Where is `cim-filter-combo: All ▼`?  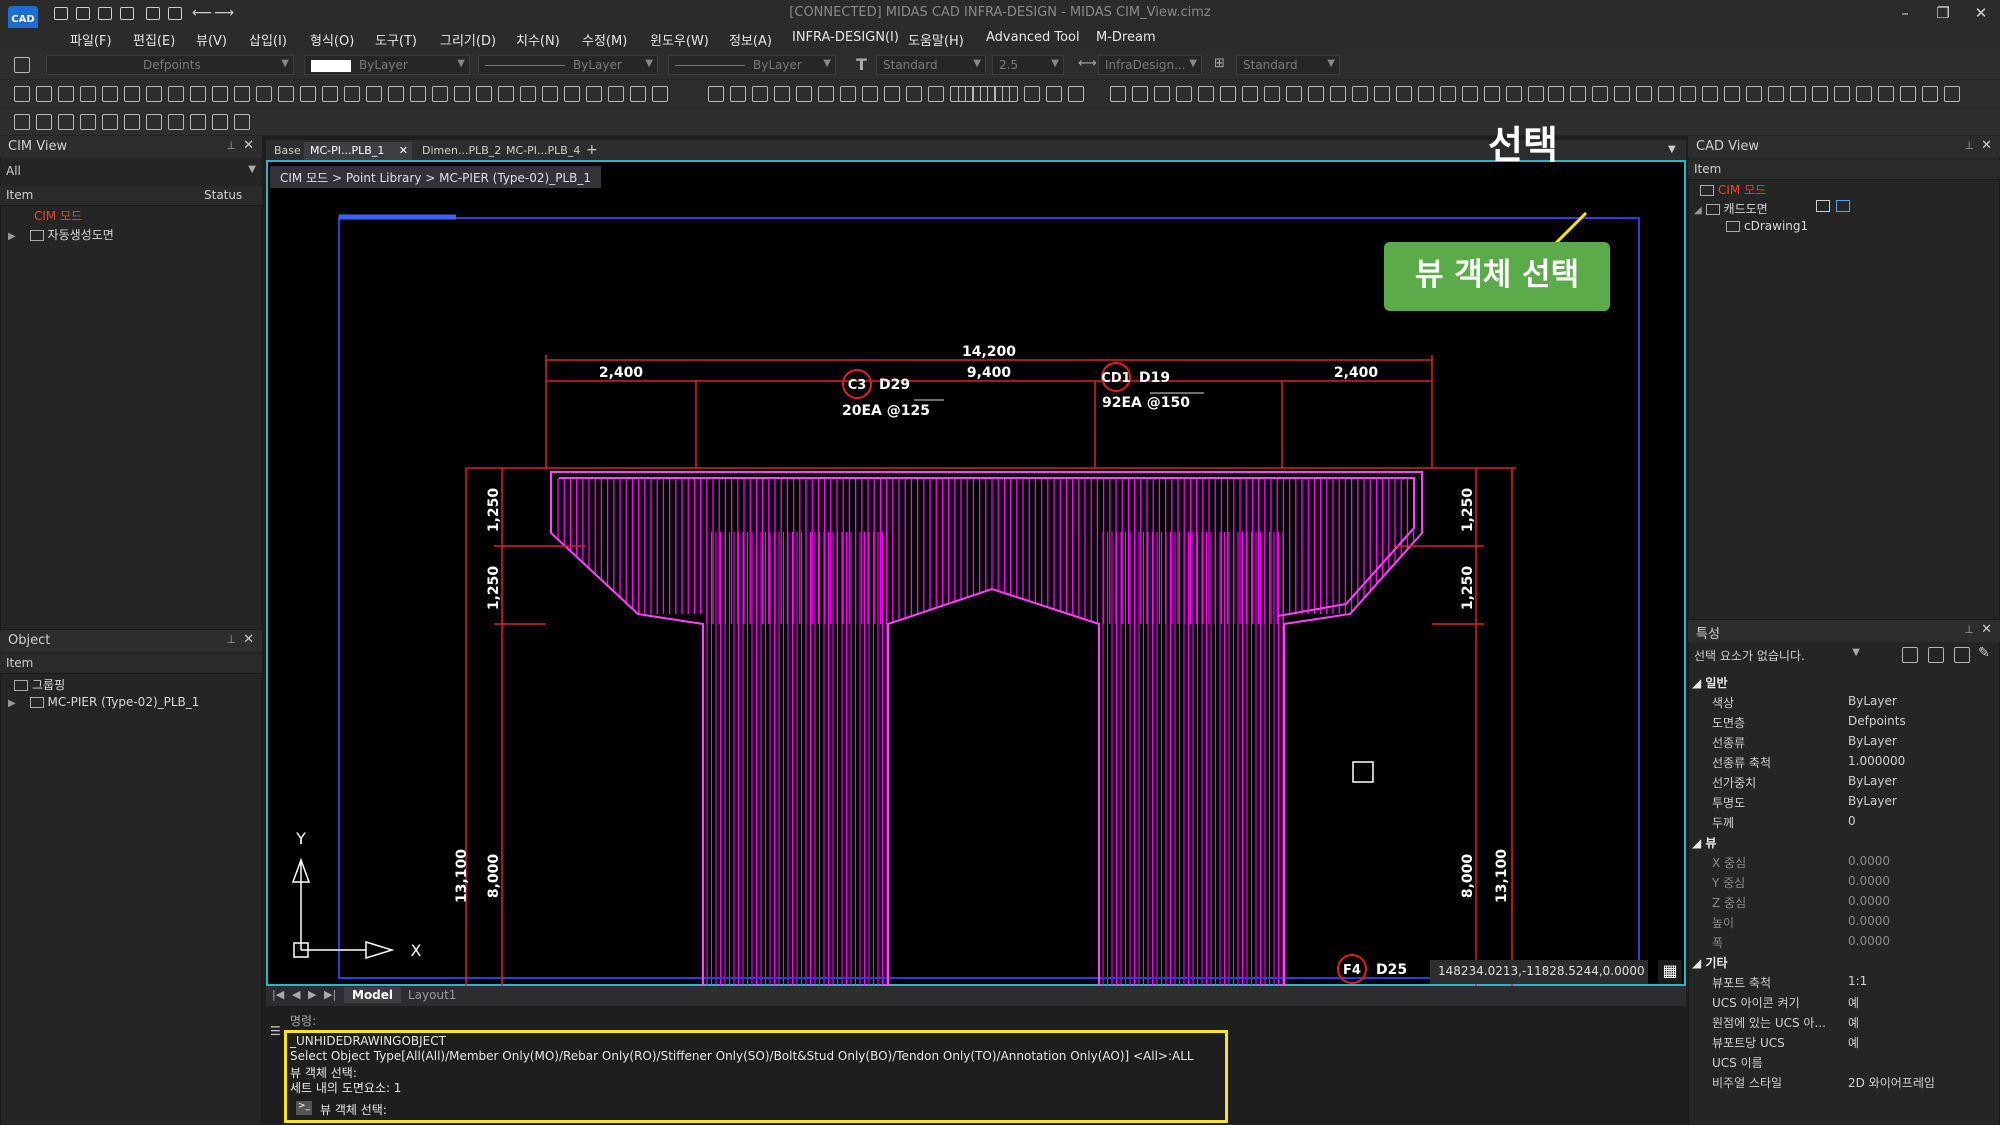 cim-filter-combo: All ▼ is located at coordinates (131, 172).